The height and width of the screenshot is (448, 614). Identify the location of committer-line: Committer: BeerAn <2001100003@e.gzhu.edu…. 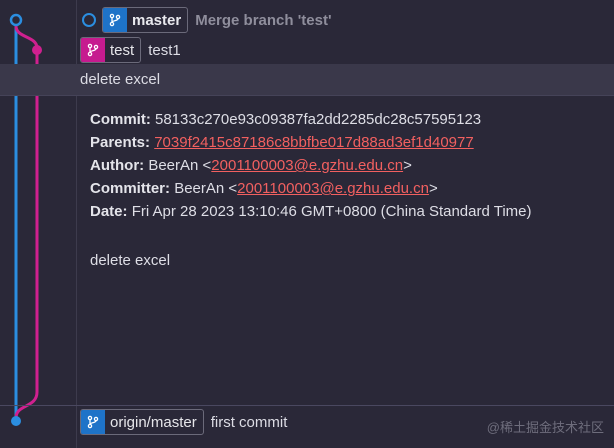
(264, 188).